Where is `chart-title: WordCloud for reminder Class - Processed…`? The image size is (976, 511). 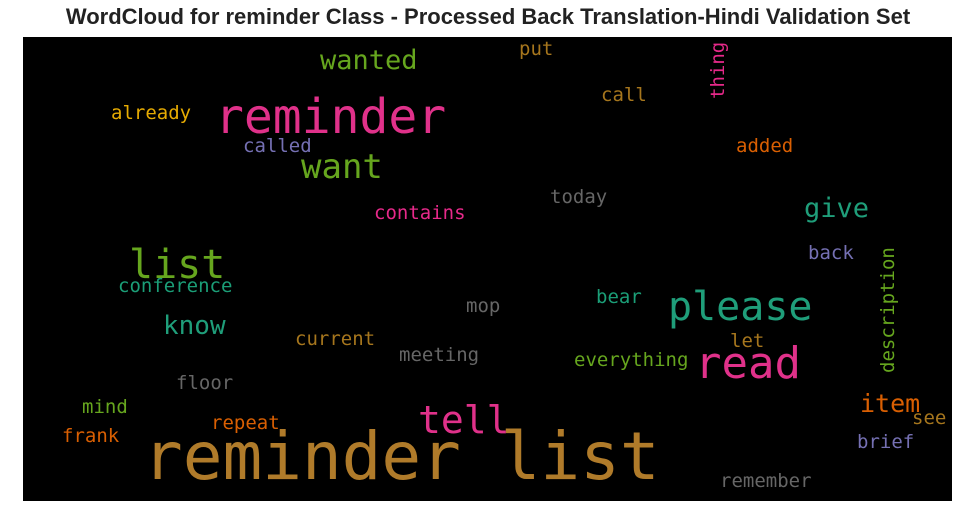
chart-title: WordCloud for reminder Class - Processed… is located at coordinates (488, 16).